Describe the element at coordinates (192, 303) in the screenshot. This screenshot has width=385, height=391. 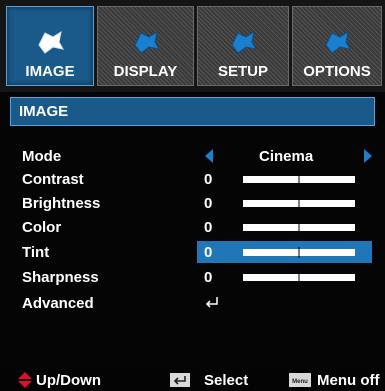
I see `row-advanced: Advanced` at that location.